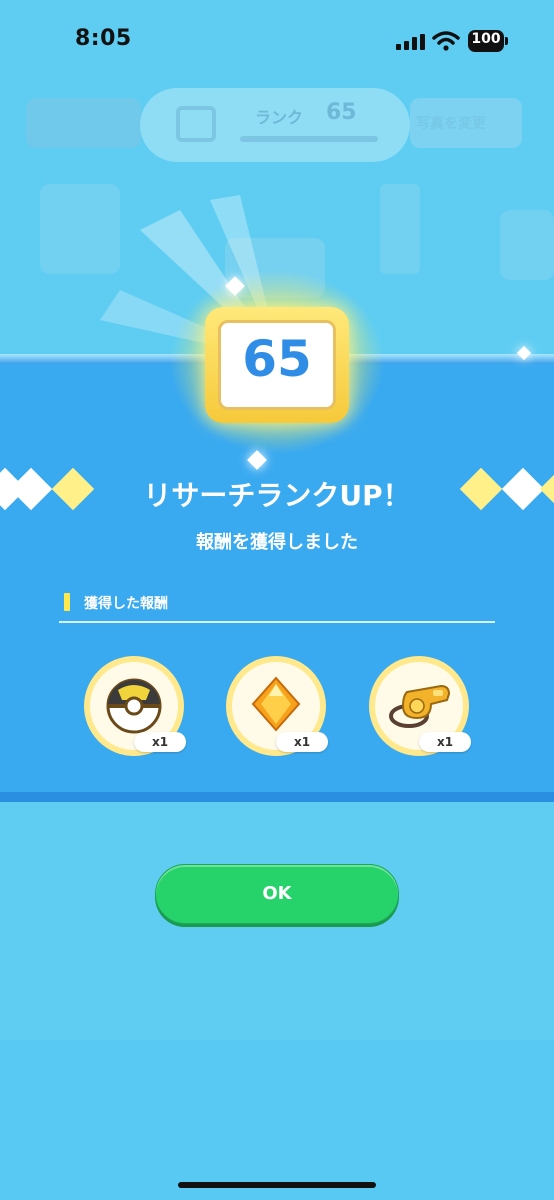 The height and width of the screenshot is (1200, 554). Describe the element at coordinates (277, 797) in the screenshot. I see `result-band-bottom-edge` at that location.